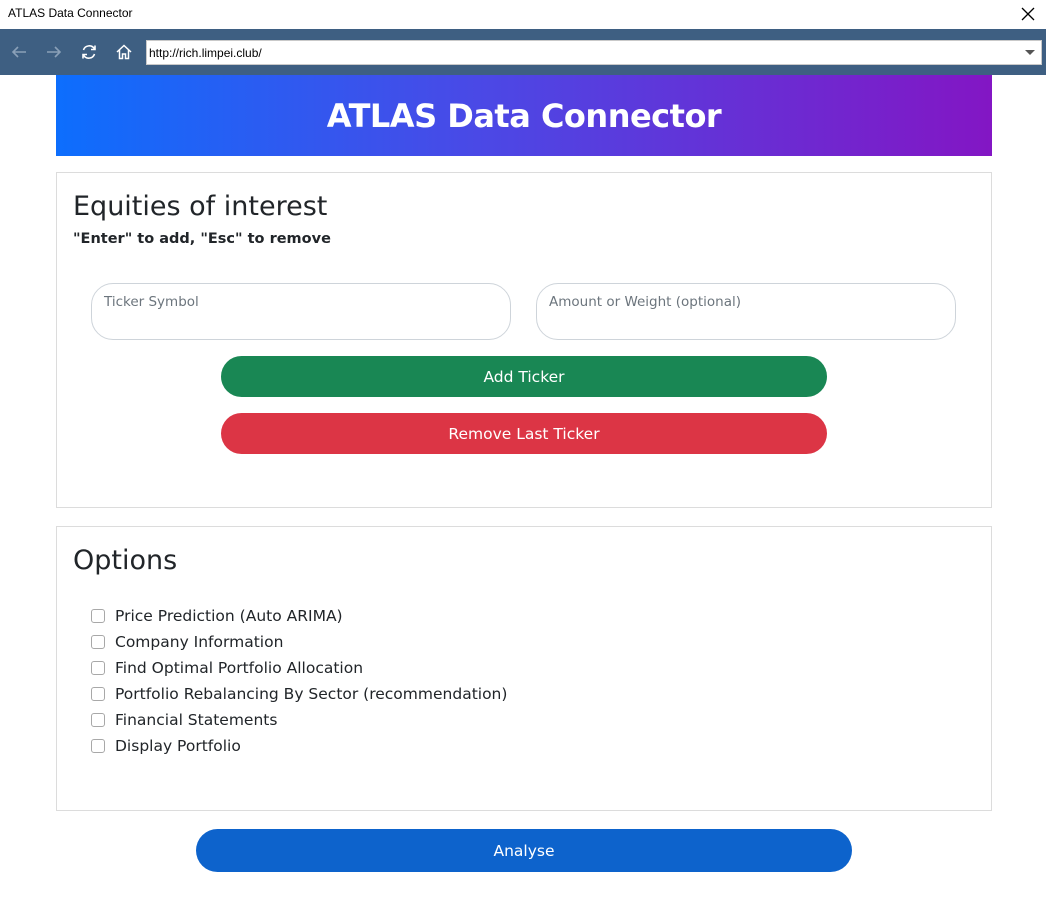  Describe the element at coordinates (579, 52) in the screenshot. I see `url-input` at that location.